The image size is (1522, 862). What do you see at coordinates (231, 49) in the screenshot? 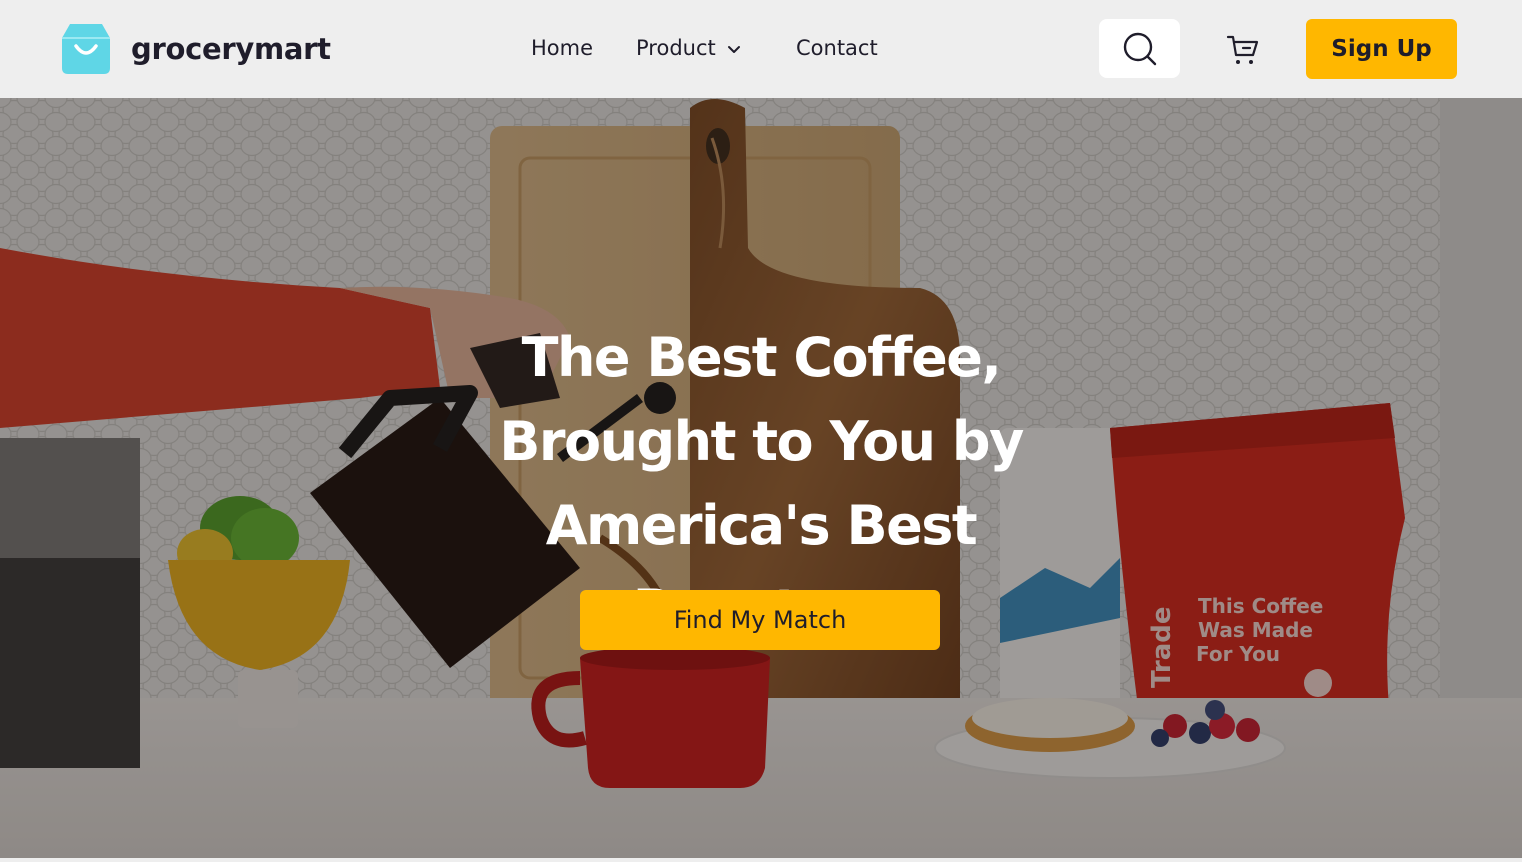
I see `brand-name: grocerymart` at bounding box center [231, 49].